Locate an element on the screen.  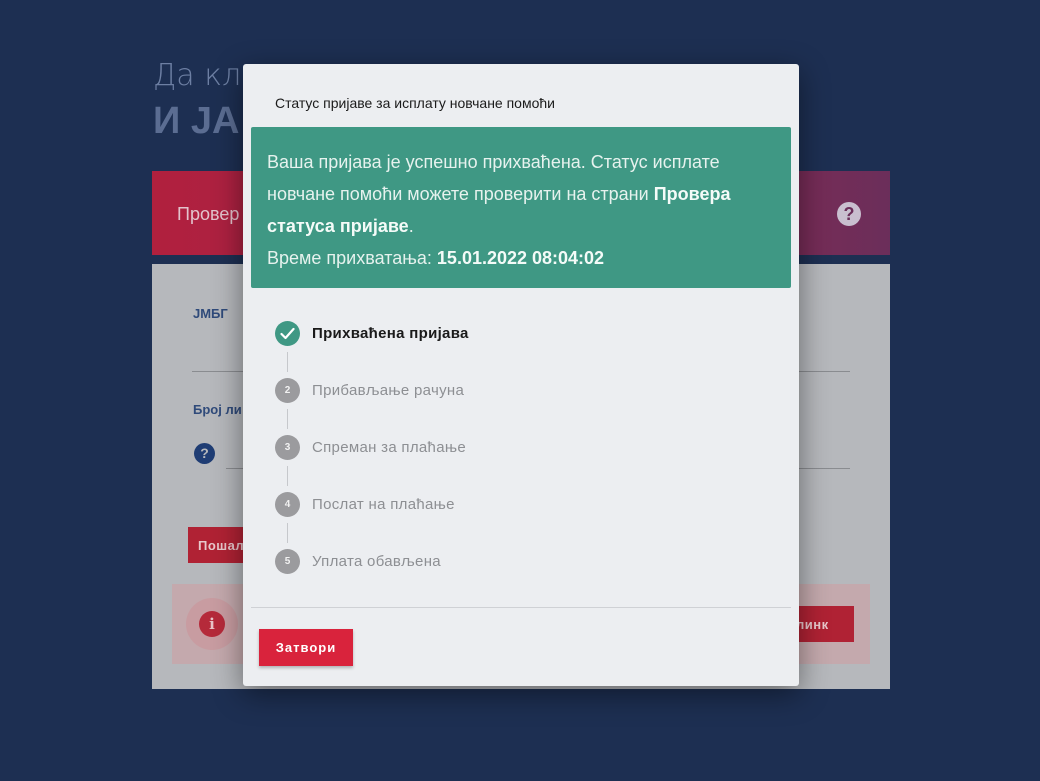
step-label: Спреман за плаћање is located at coordinates (389, 447).